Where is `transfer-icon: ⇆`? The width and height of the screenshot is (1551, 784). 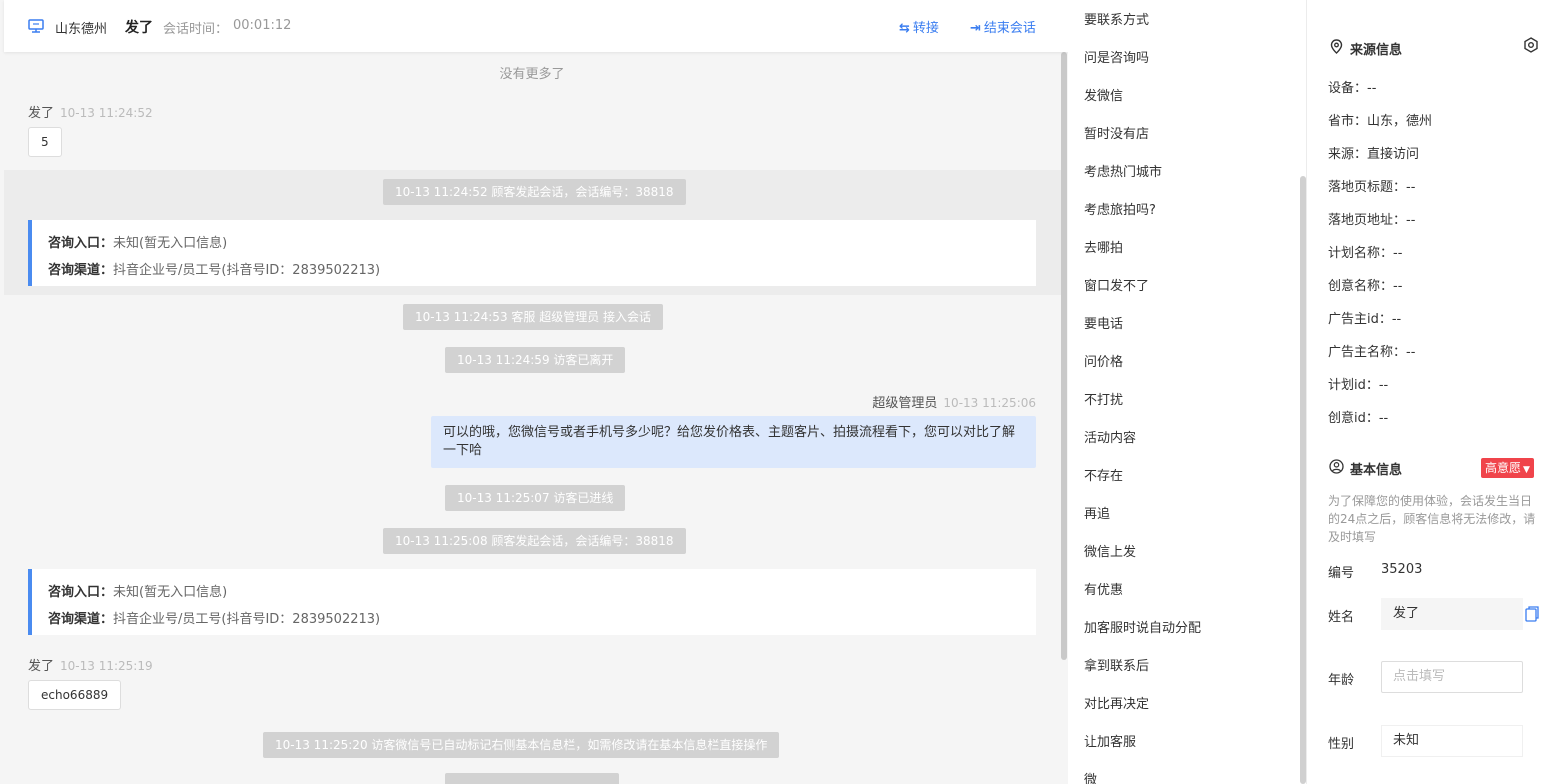 transfer-icon: ⇆ is located at coordinates (904, 28).